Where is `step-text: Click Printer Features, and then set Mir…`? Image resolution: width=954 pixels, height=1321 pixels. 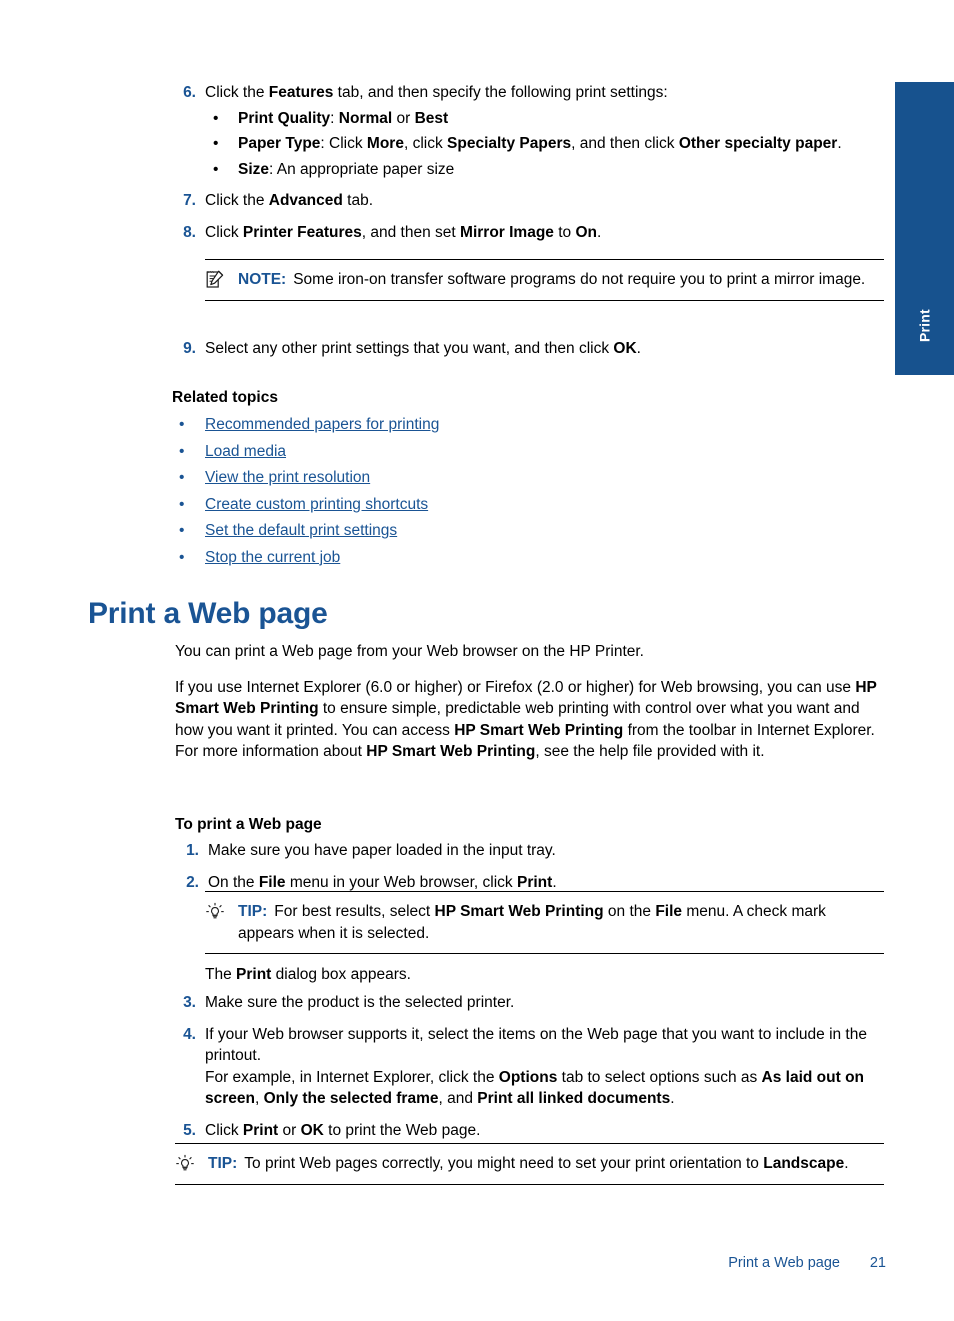 step-text: Click Printer Features, and then set Mir… is located at coordinates (403, 232).